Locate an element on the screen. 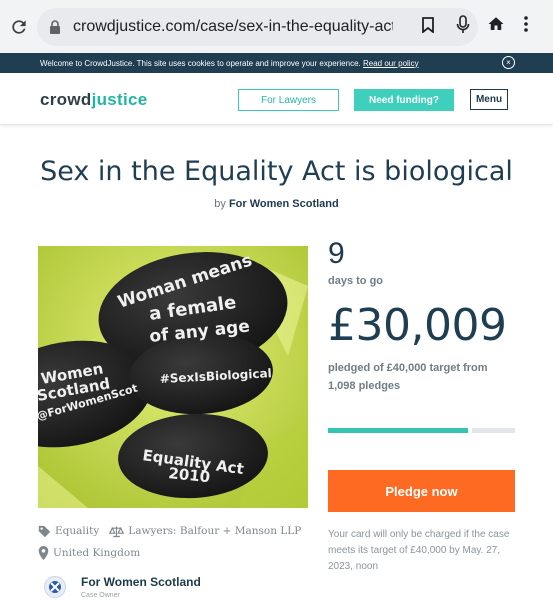  crowdjustice-logo: crowdjustice is located at coordinates (94, 100).